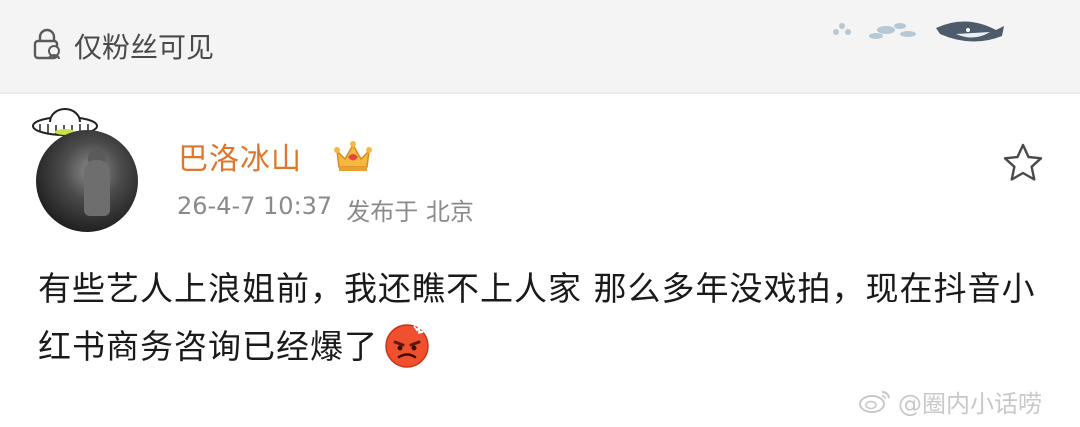  What do you see at coordinates (874, 402) in the screenshot?
I see `weibo-logo-icon` at bounding box center [874, 402].